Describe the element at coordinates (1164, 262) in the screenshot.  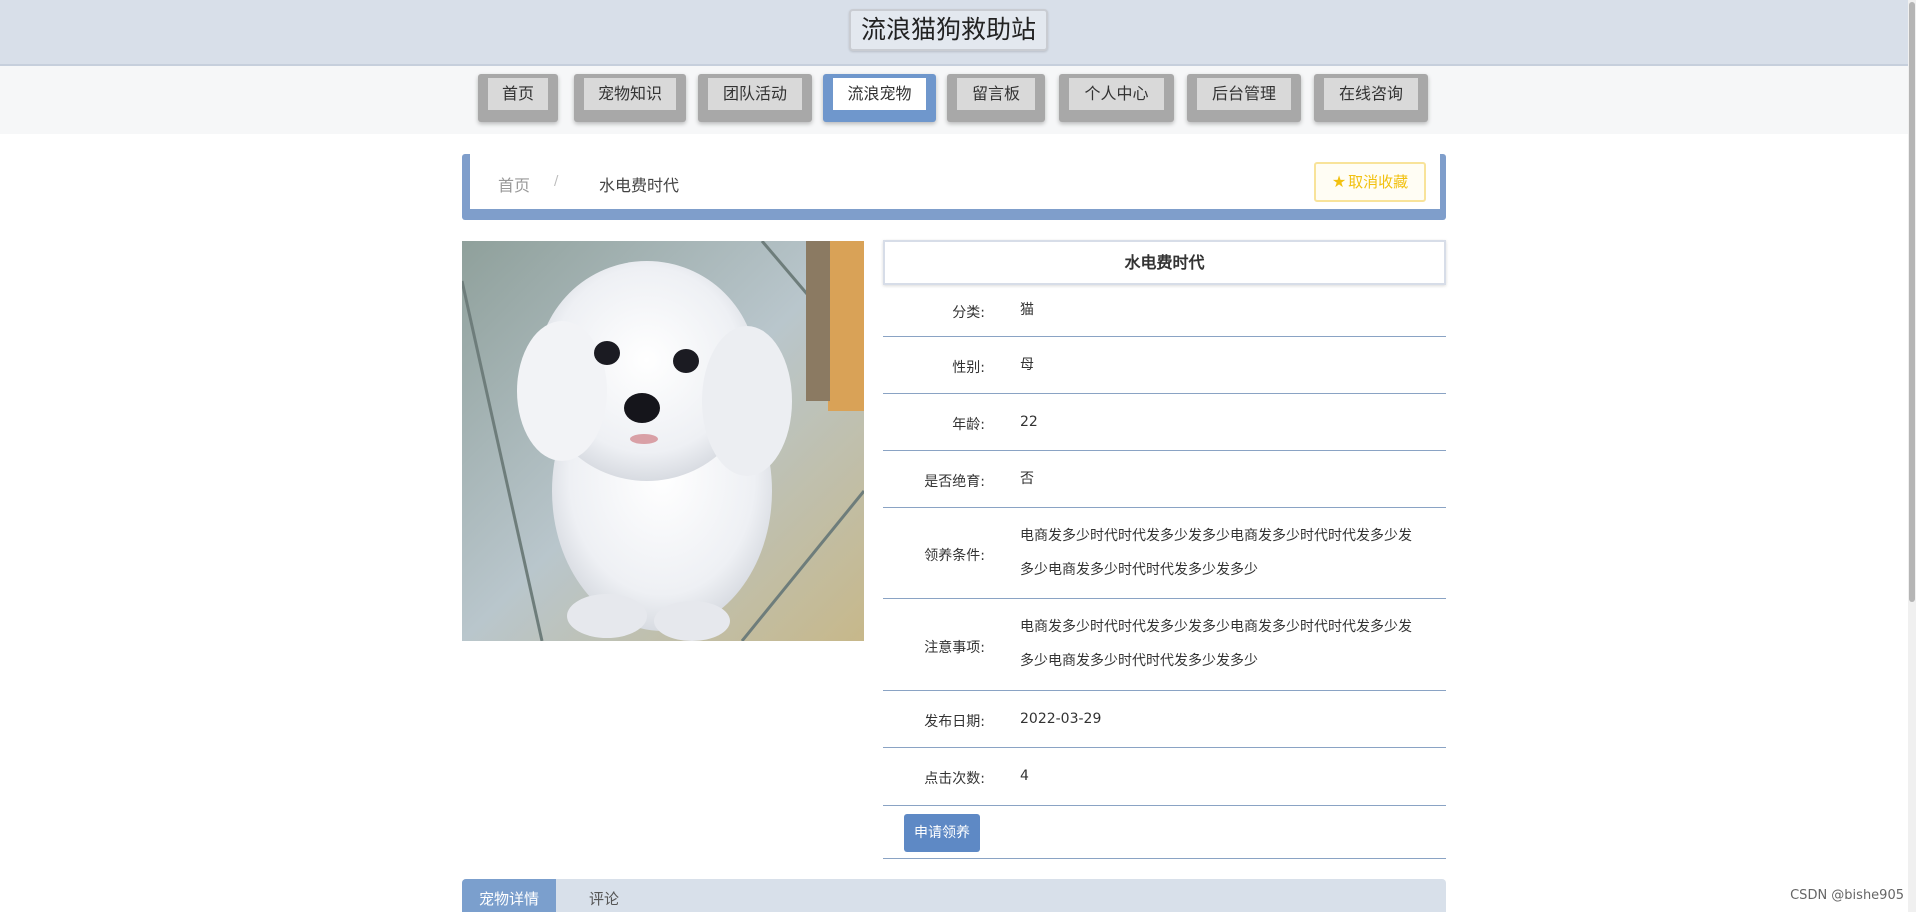
I see `pet-name-title: 水电费时代` at that location.